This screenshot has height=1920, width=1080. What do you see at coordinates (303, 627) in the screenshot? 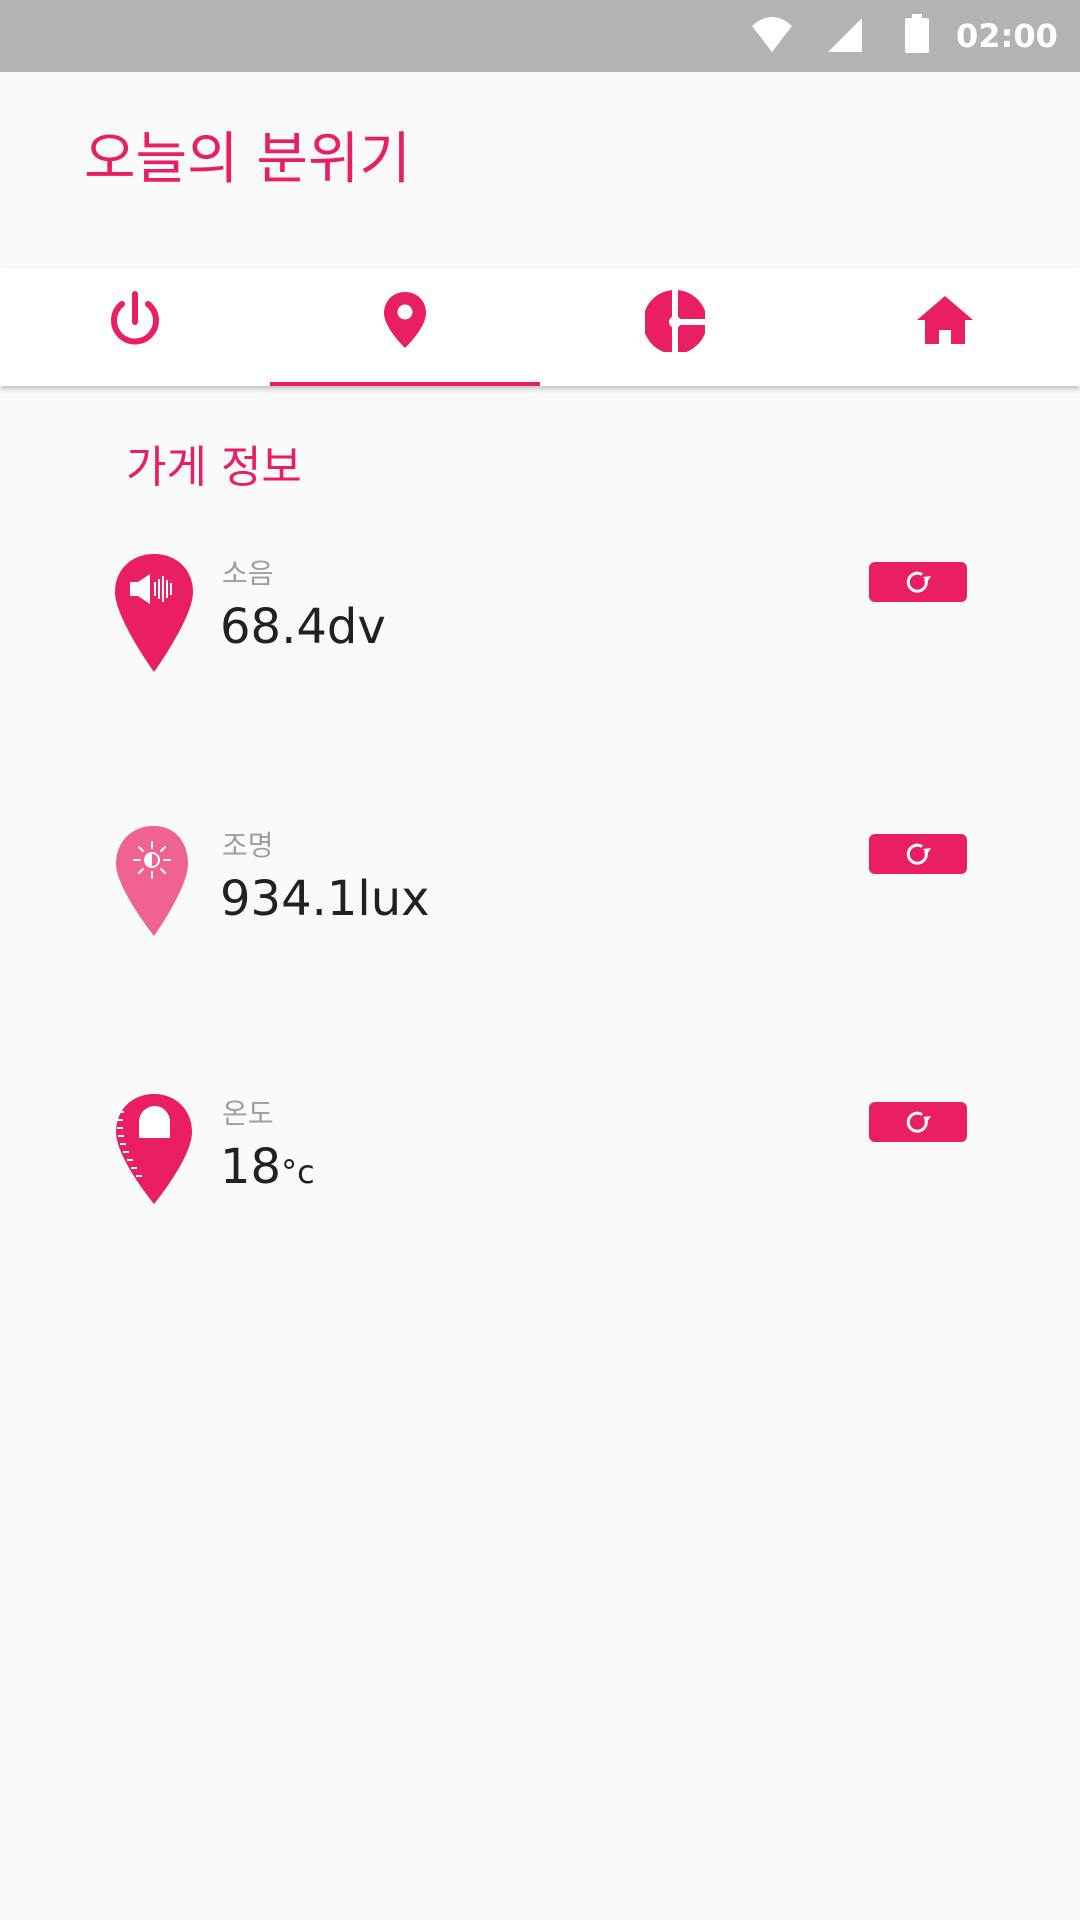
I see `metric-value: 68.4dv` at bounding box center [303, 627].